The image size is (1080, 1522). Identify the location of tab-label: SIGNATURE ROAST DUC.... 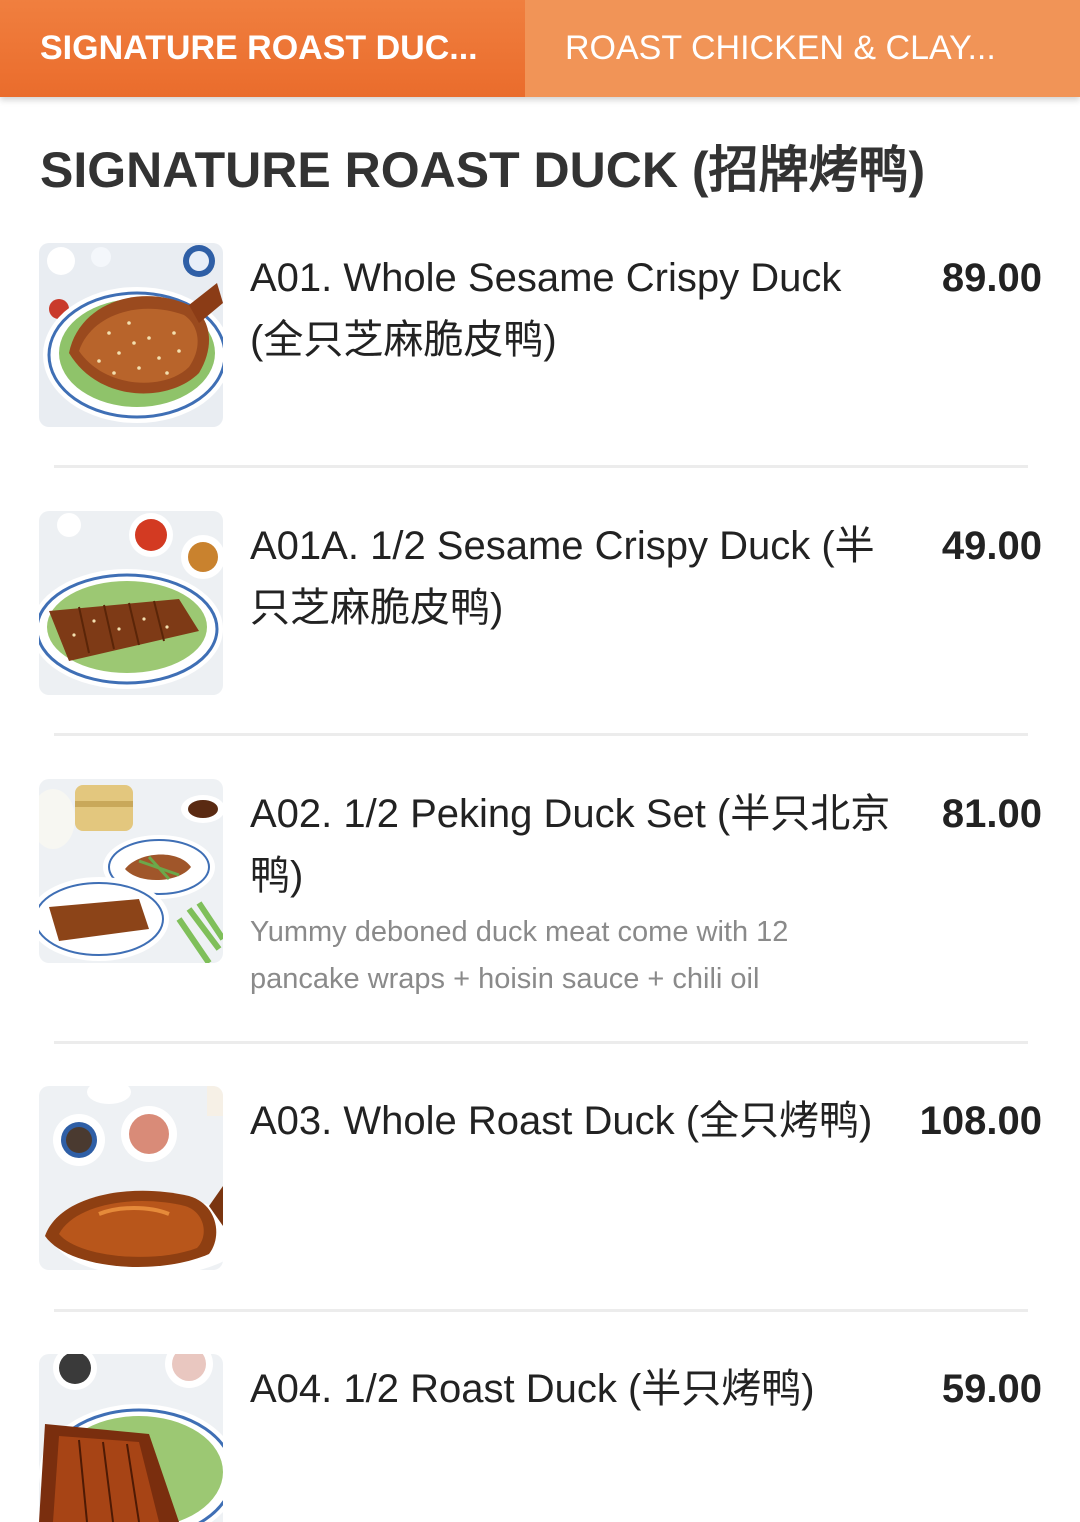
(259, 48).